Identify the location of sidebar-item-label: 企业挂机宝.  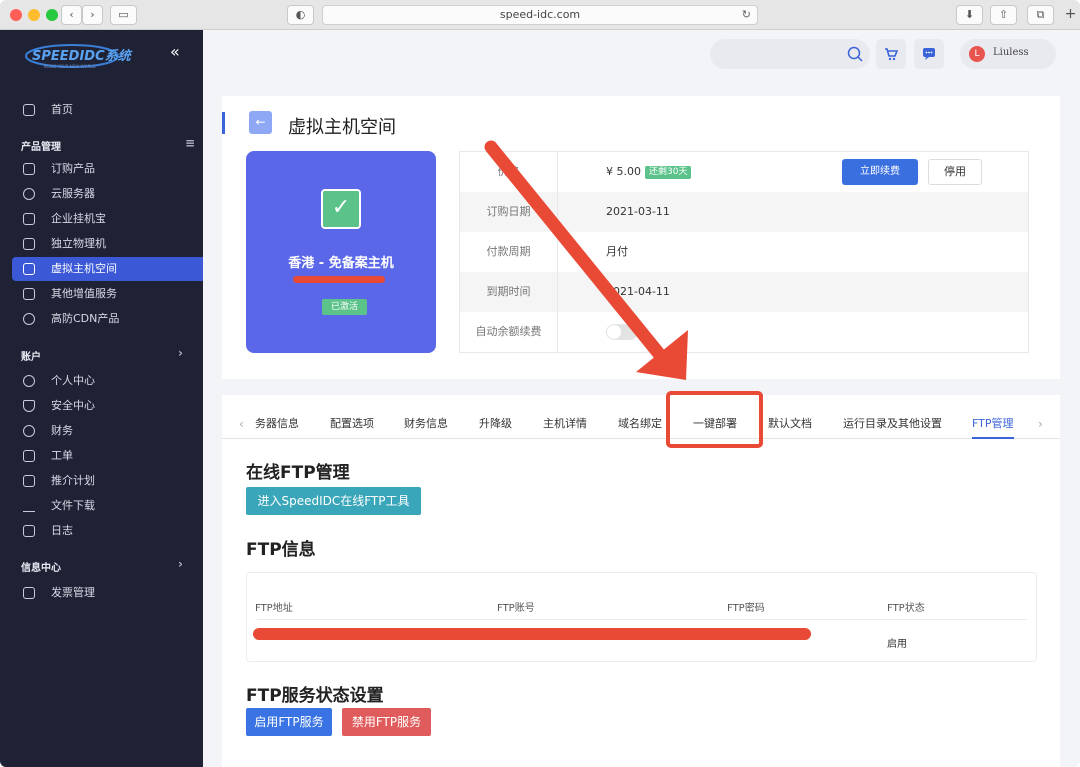
(78, 218).